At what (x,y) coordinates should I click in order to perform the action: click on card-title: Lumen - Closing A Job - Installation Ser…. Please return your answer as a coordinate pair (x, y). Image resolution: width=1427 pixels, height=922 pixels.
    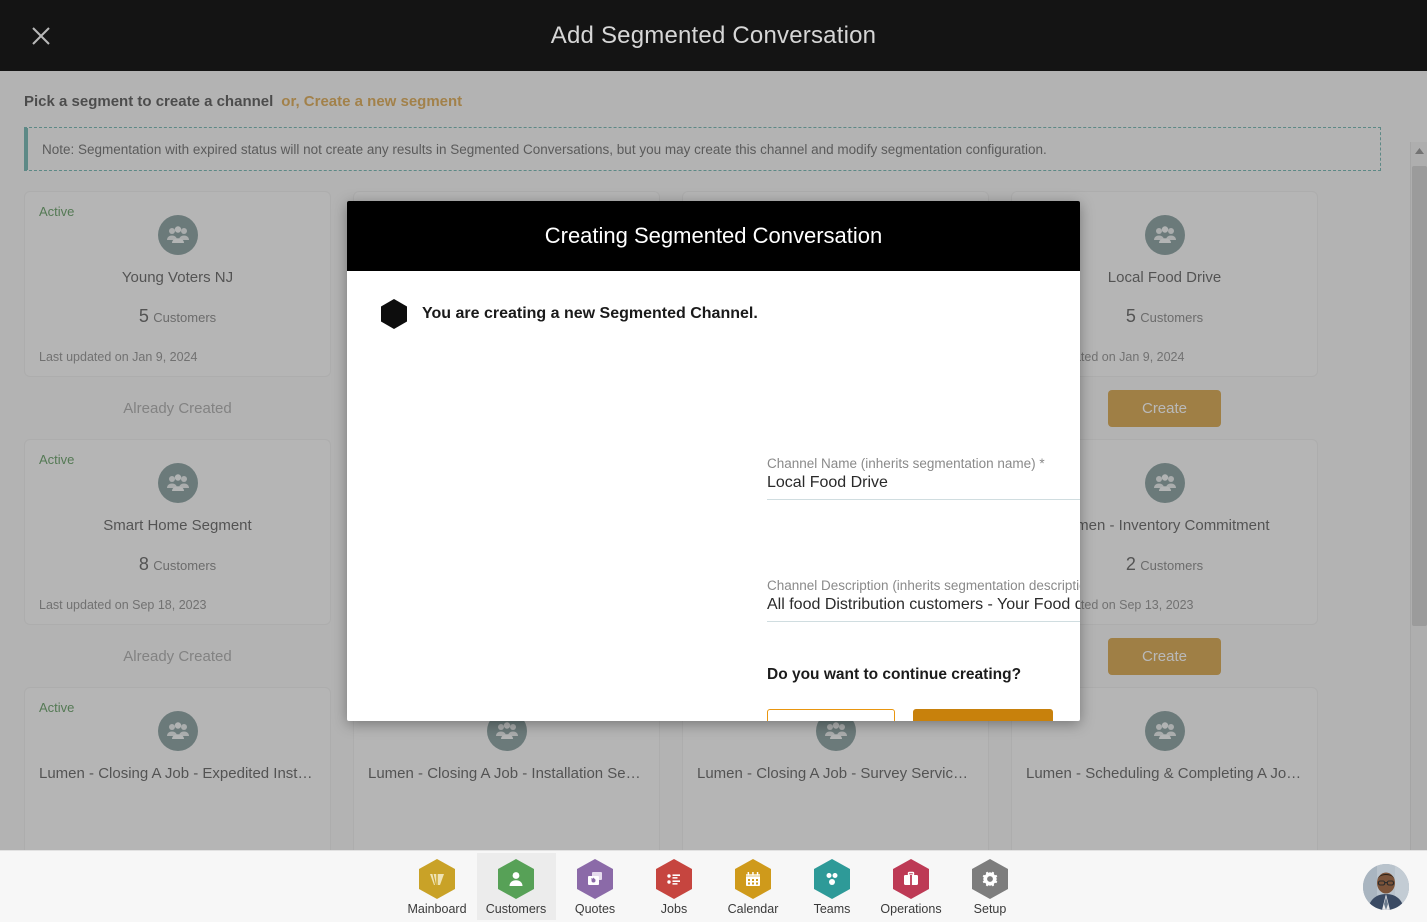
    Looking at the image, I should click on (506, 773).